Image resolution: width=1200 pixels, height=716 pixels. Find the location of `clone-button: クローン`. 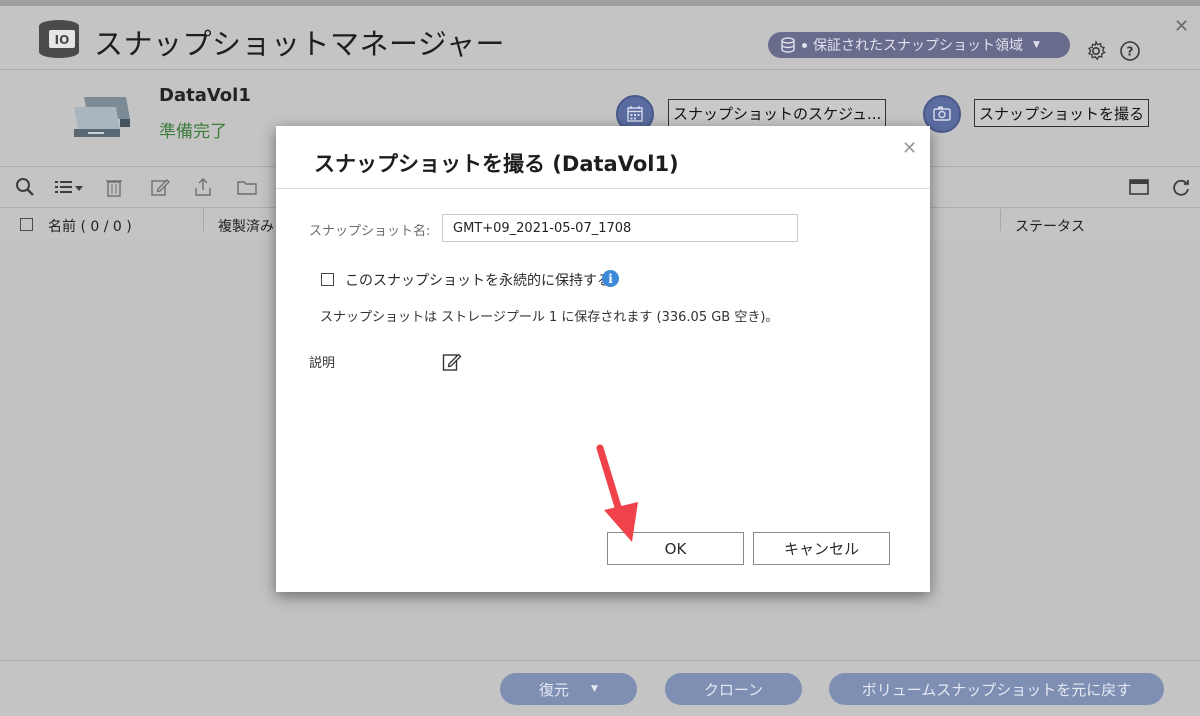

clone-button: クローン is located at coordinates (733, 689).